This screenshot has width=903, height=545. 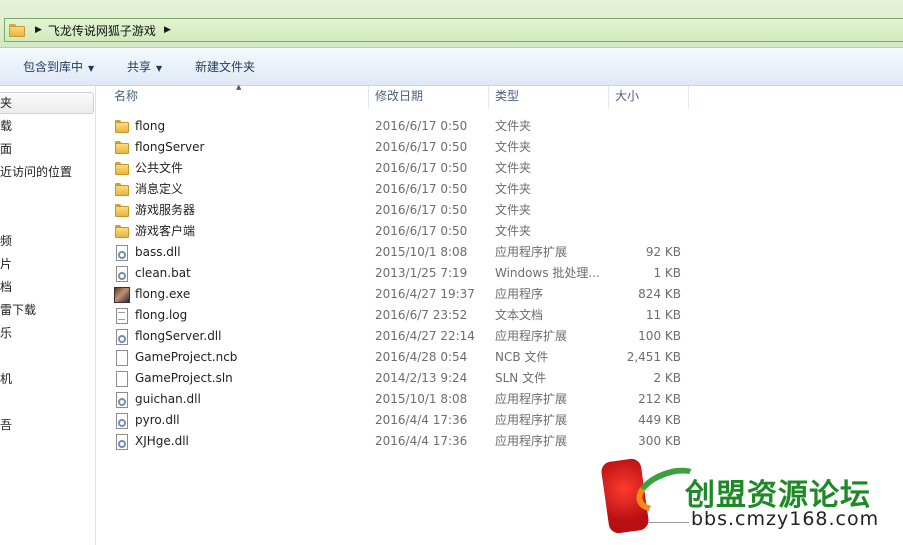 I want to click on nav-item-videos: 频, so click(x=6, y=241).